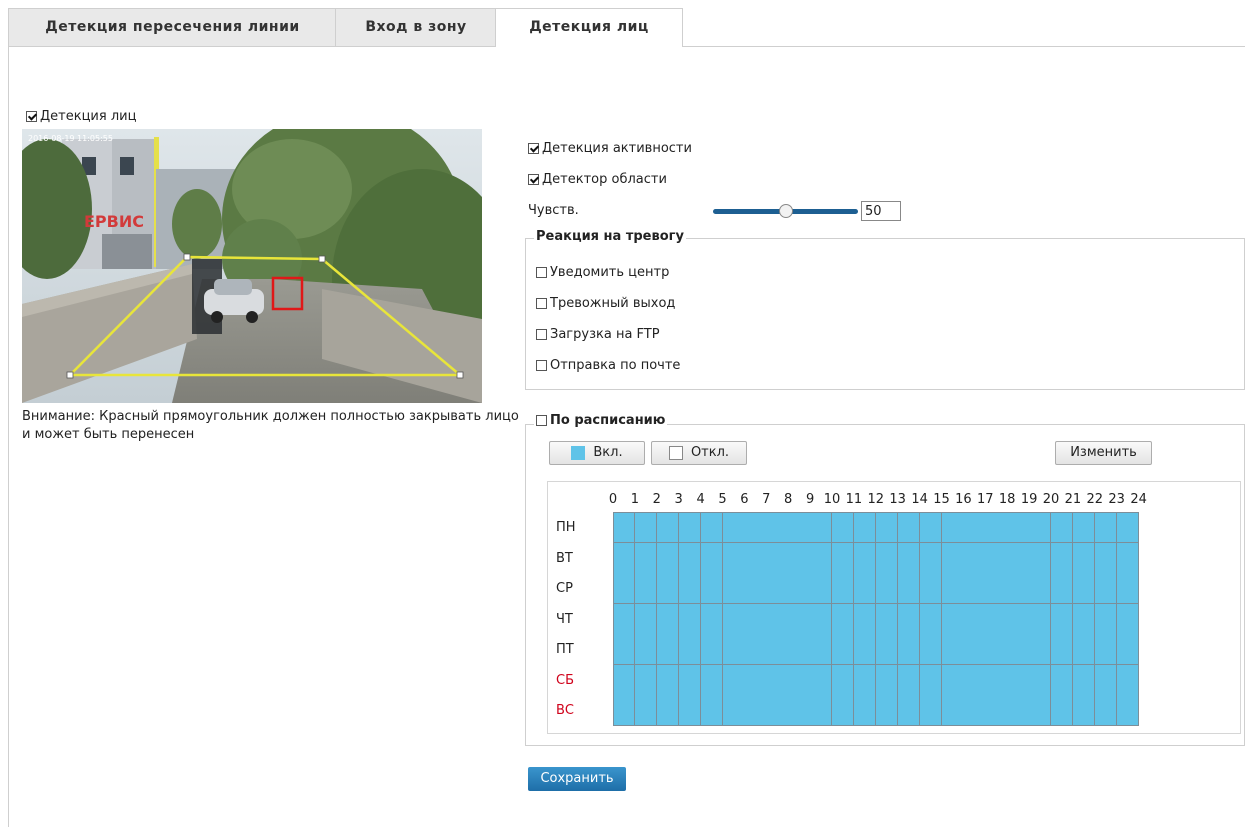  Describe the element at coordinates (602, 272) in the screenshot. I see `notify-center-option: Уведомить центр` at that location.